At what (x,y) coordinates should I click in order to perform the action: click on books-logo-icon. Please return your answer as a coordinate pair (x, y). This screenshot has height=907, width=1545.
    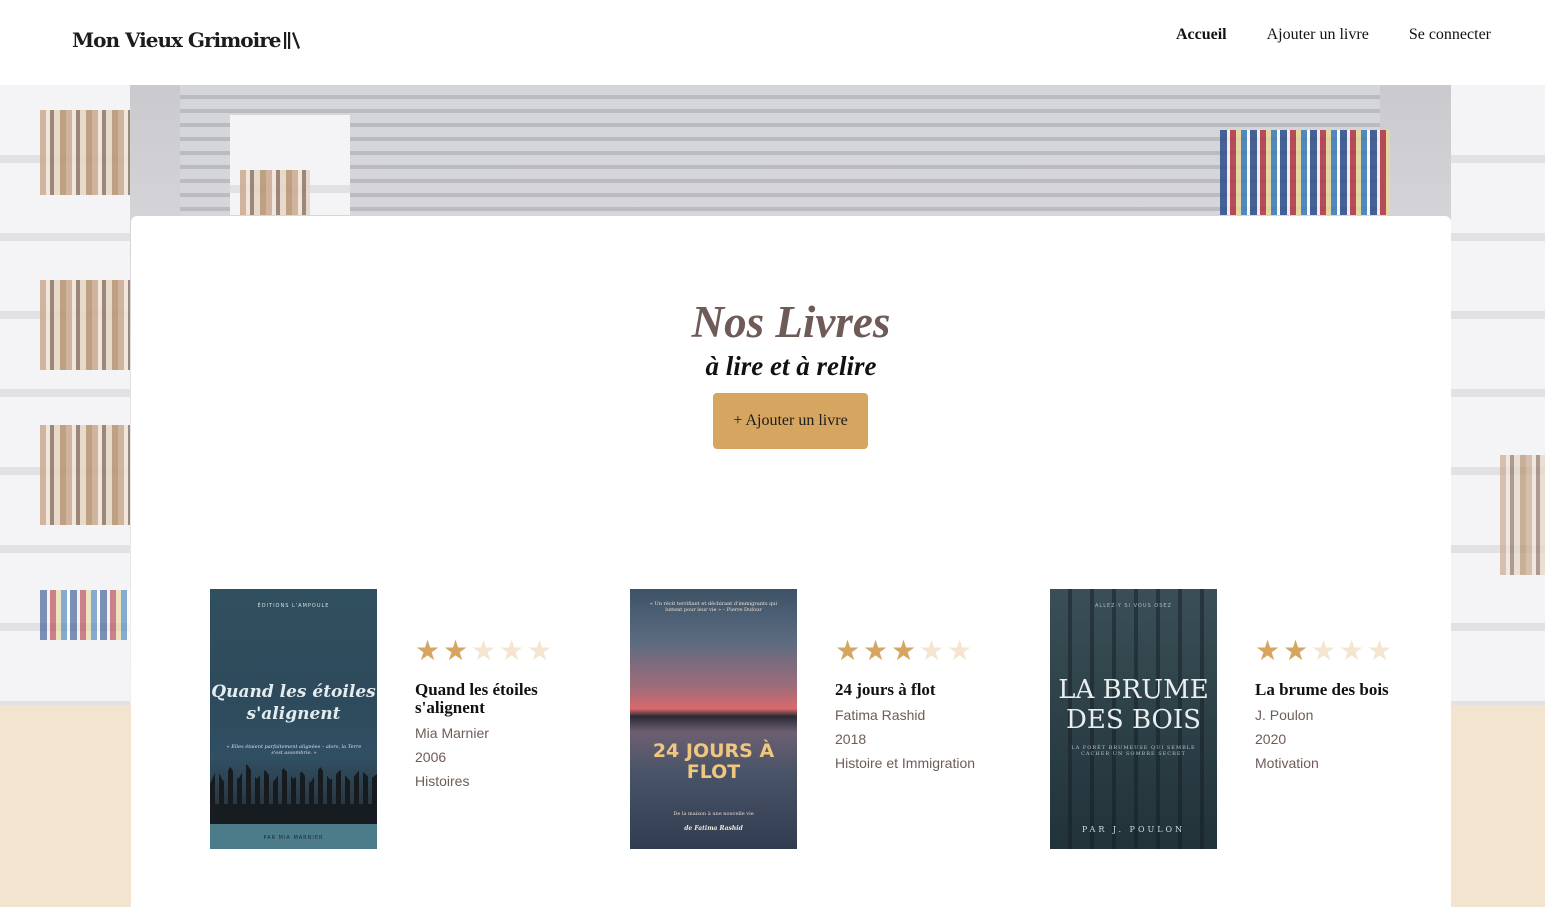
    Looking at the image, I should click on (292, 40).